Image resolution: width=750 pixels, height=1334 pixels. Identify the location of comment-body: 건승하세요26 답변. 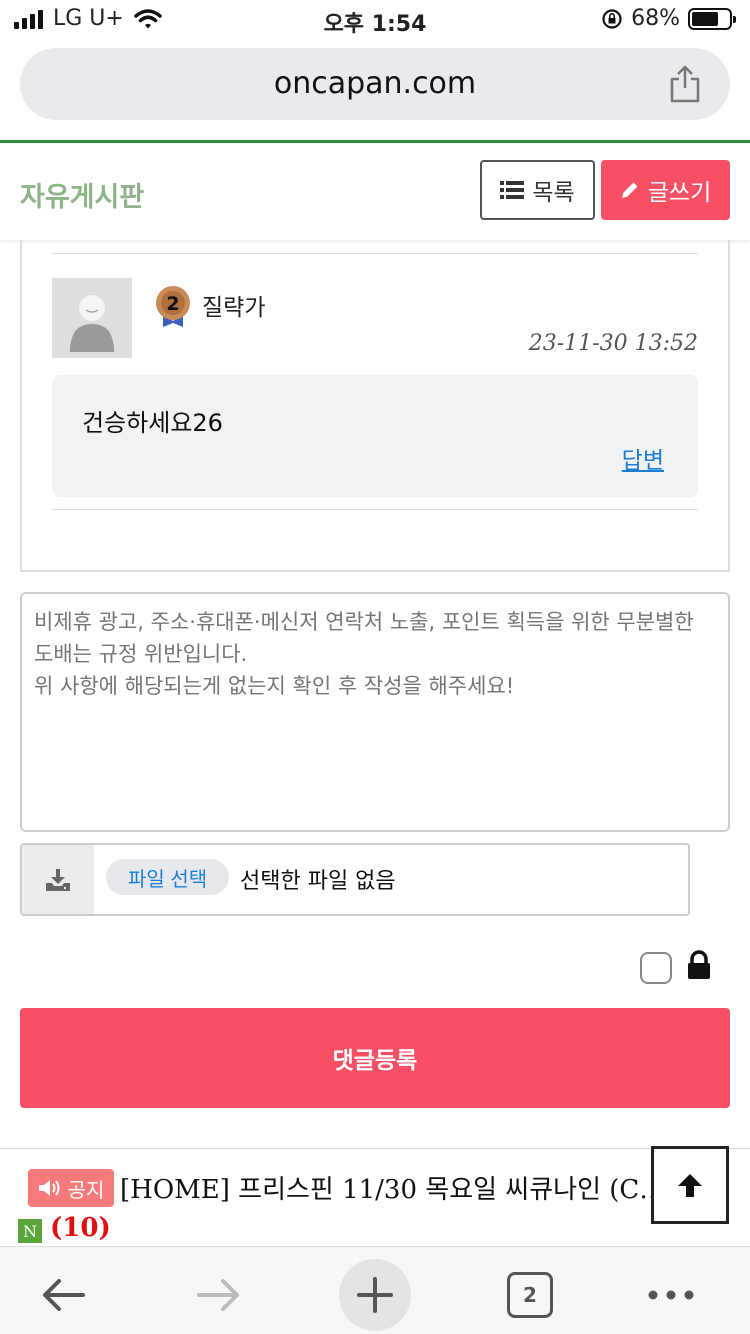
(375, 436).